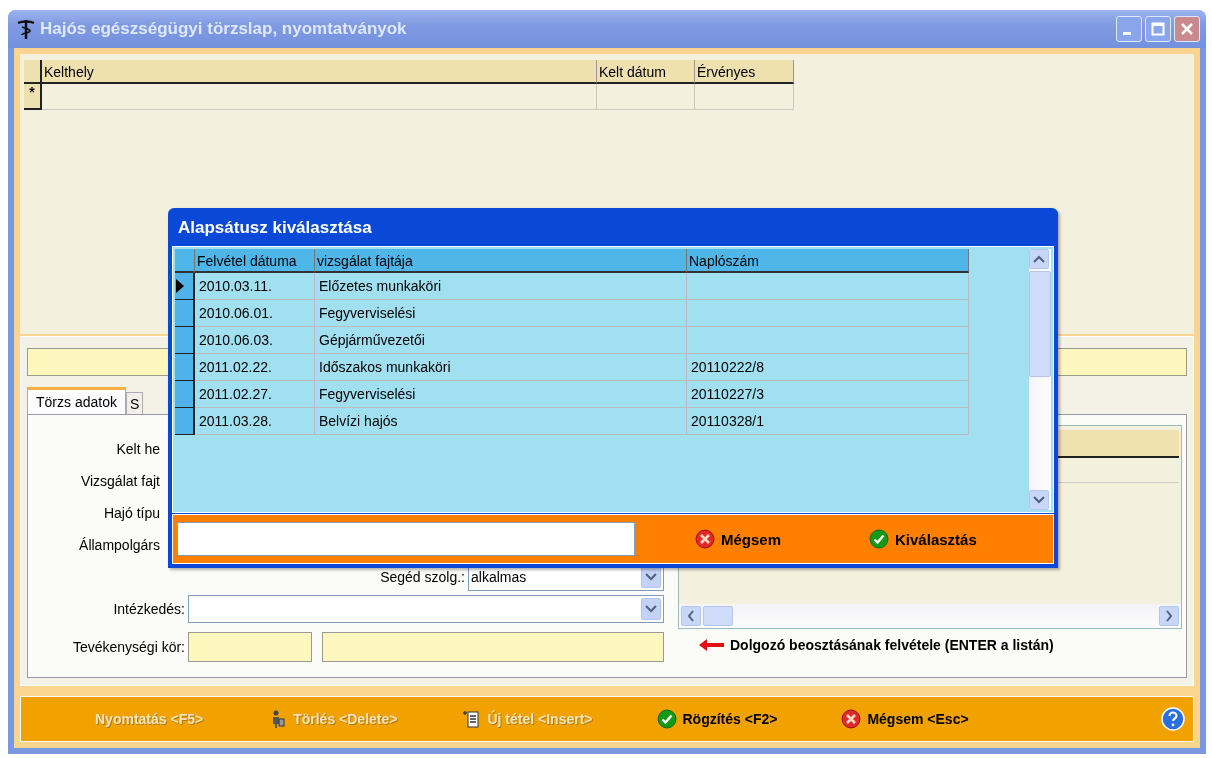 The width and height of the screenshot is (1212, 758). Describe the element at coordinates (131, 513) in the screenshot. I see `field-label: Hajó típu` at that location.